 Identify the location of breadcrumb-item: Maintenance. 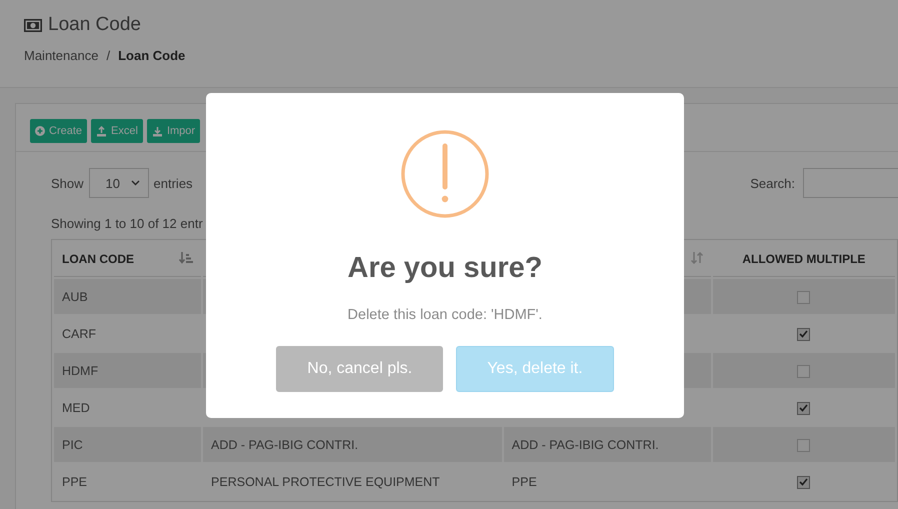
(61, 55).